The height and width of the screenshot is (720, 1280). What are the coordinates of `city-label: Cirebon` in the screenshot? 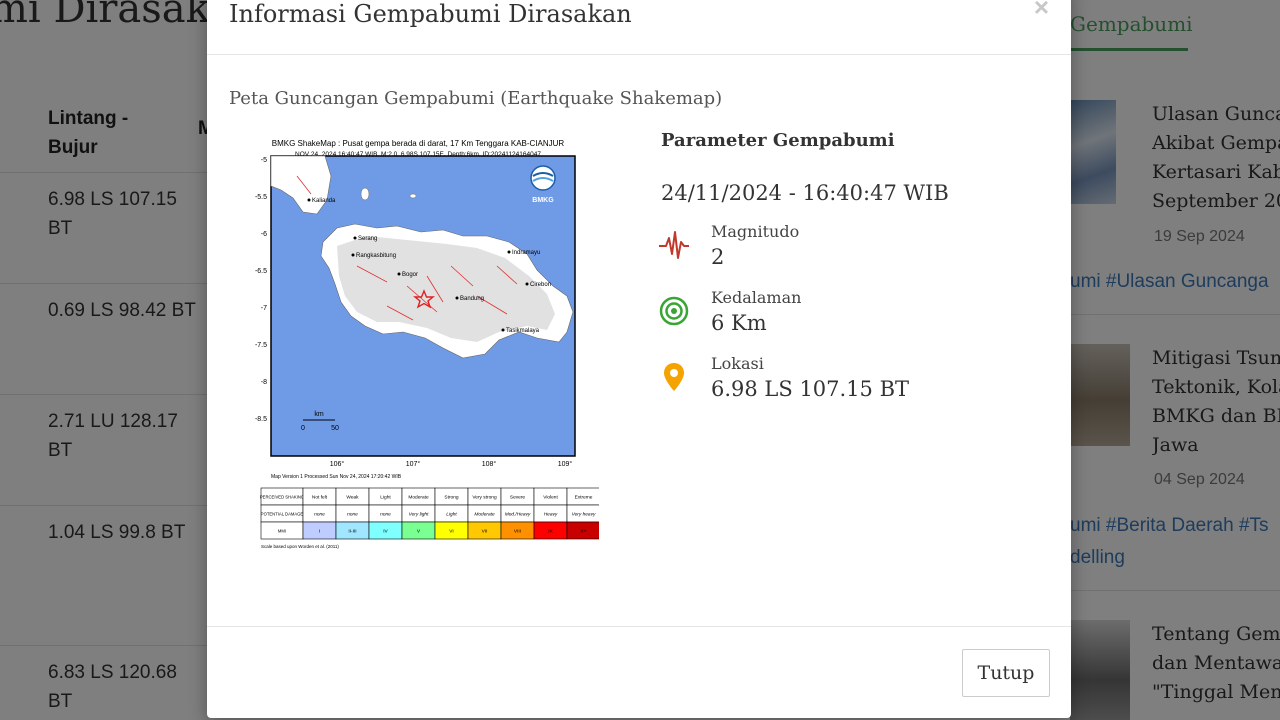 It's located at (540, 285).